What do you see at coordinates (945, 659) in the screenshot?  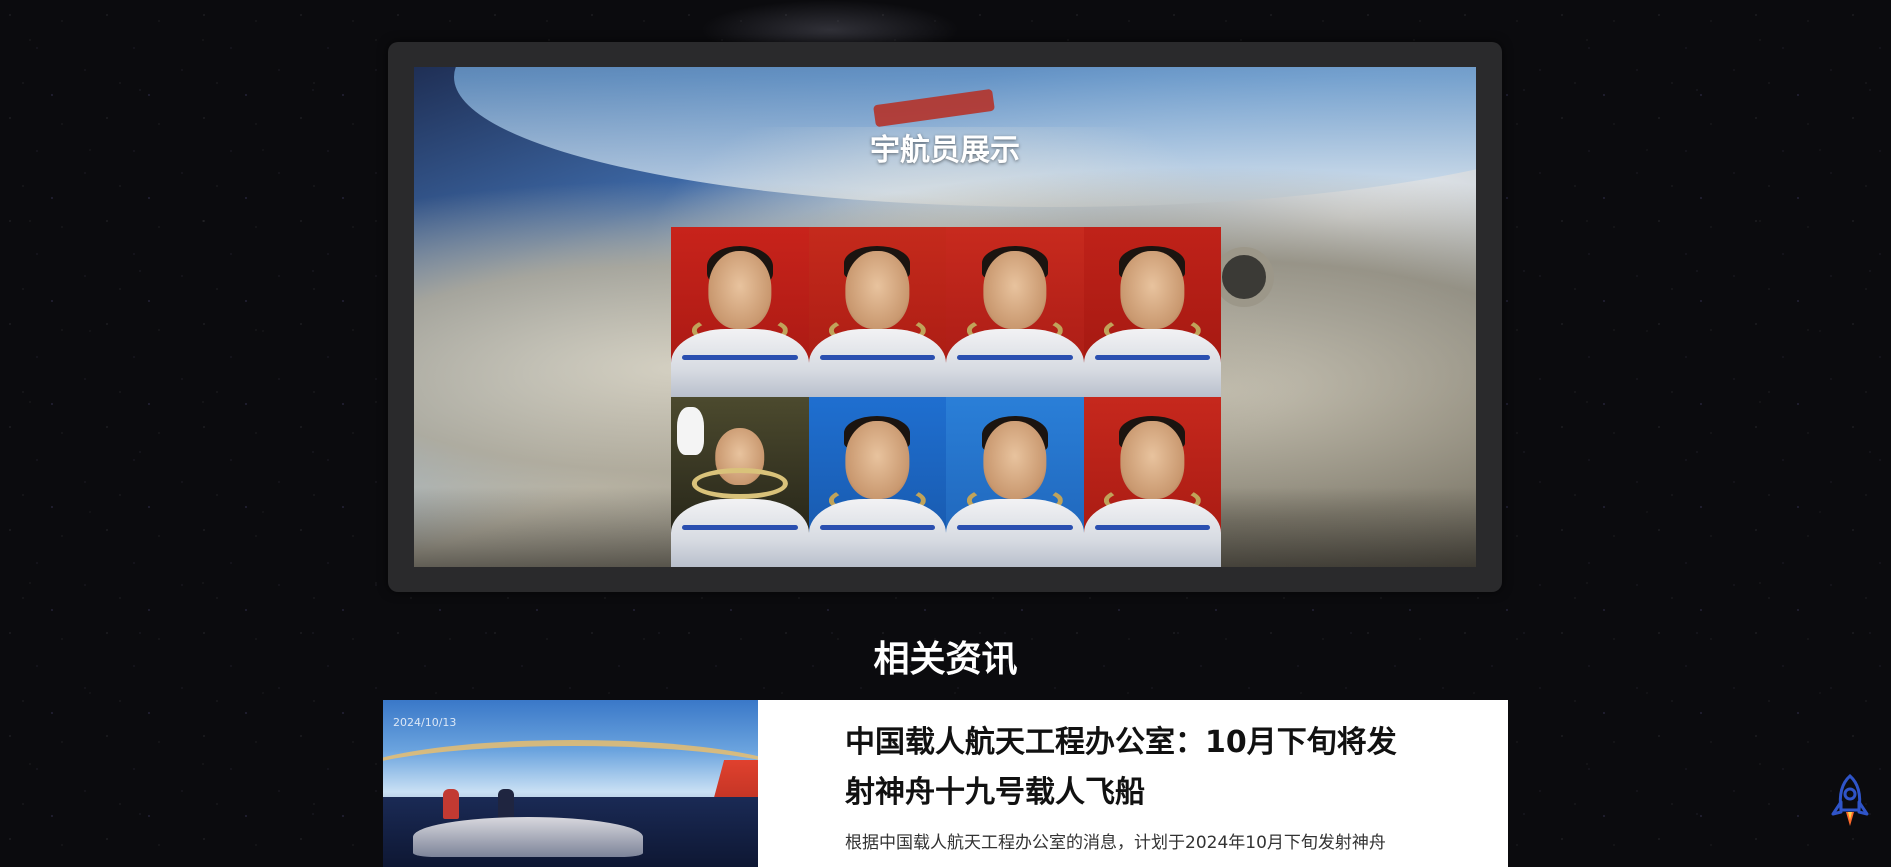 I see `news-section-heading: 相关资讯` at bounding box center [945, 659].